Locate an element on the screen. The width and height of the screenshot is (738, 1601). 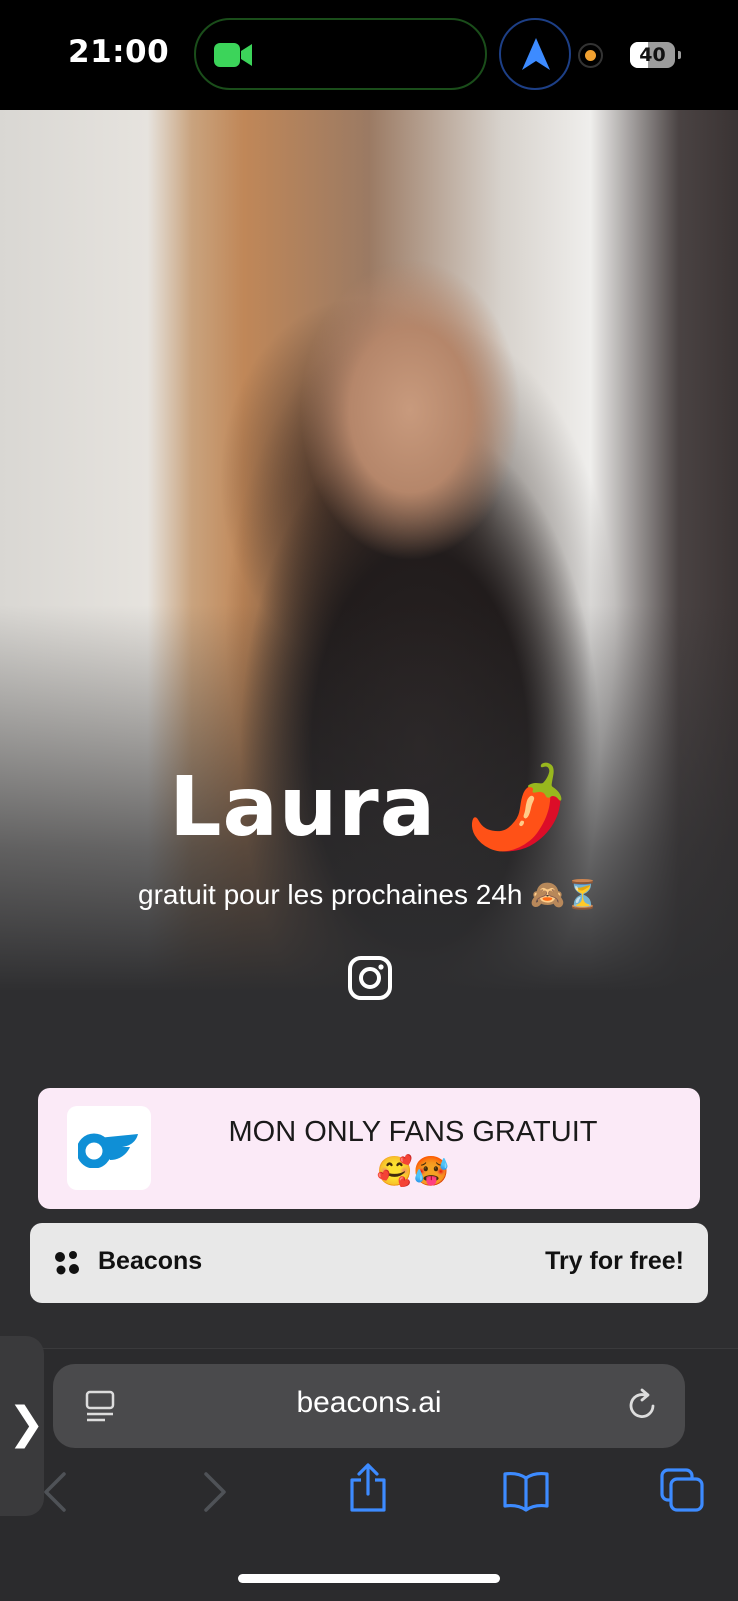
facetime-video-icon is located at coordinates (233, 55).